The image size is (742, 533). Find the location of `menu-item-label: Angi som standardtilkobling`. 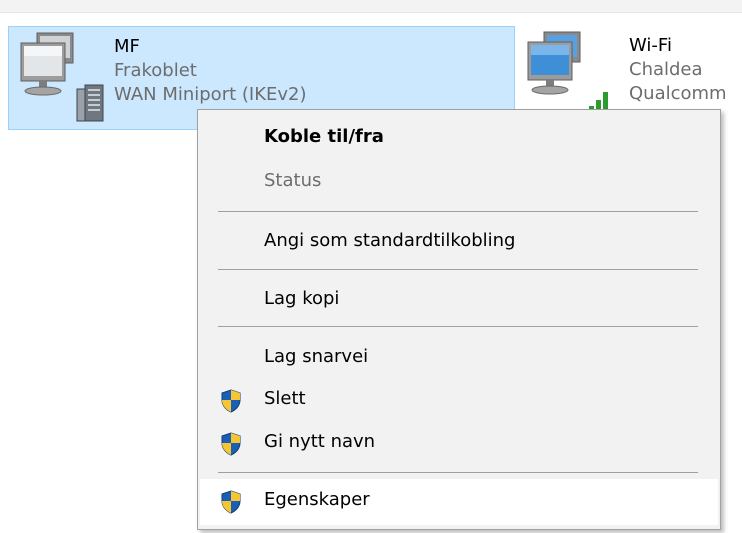

menu-item-label: Angi som standardtilkobling is located at coordinates (390, 240).